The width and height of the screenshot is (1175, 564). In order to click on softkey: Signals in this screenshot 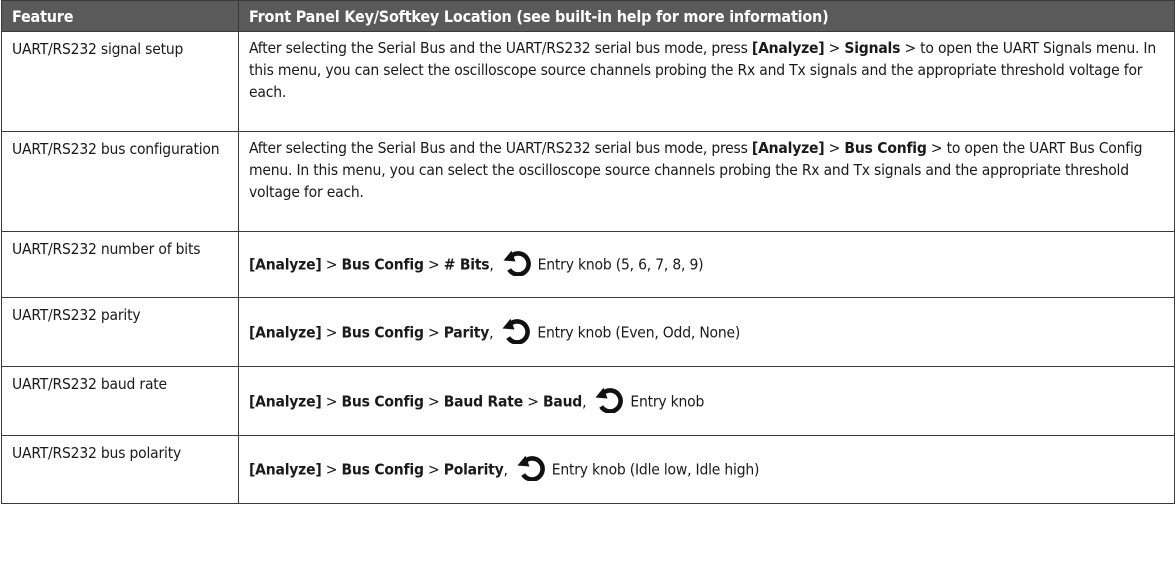, I will do `click(872, 48)`.